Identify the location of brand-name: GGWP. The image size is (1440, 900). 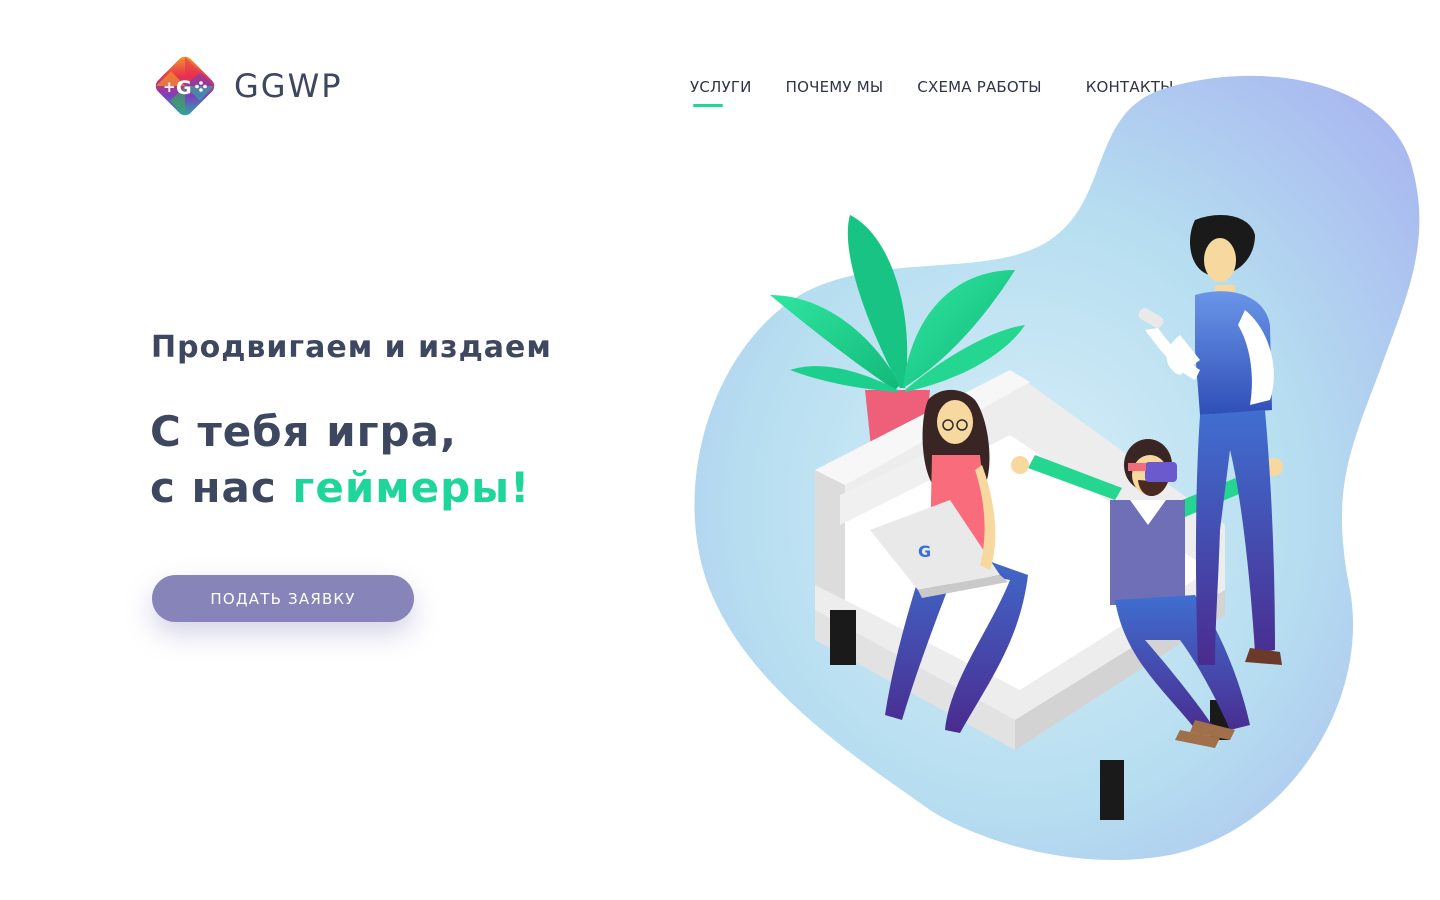
(288, 86).